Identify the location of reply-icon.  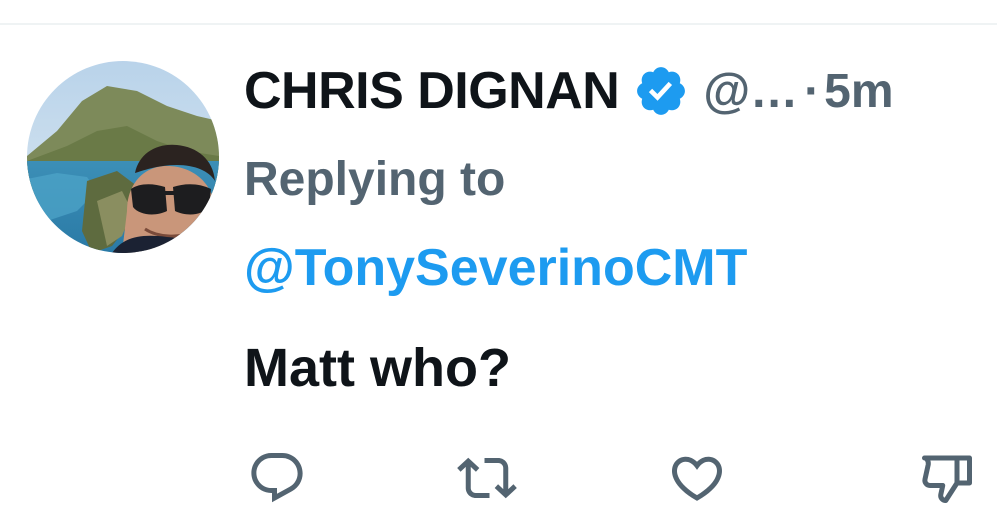
(277, 478).